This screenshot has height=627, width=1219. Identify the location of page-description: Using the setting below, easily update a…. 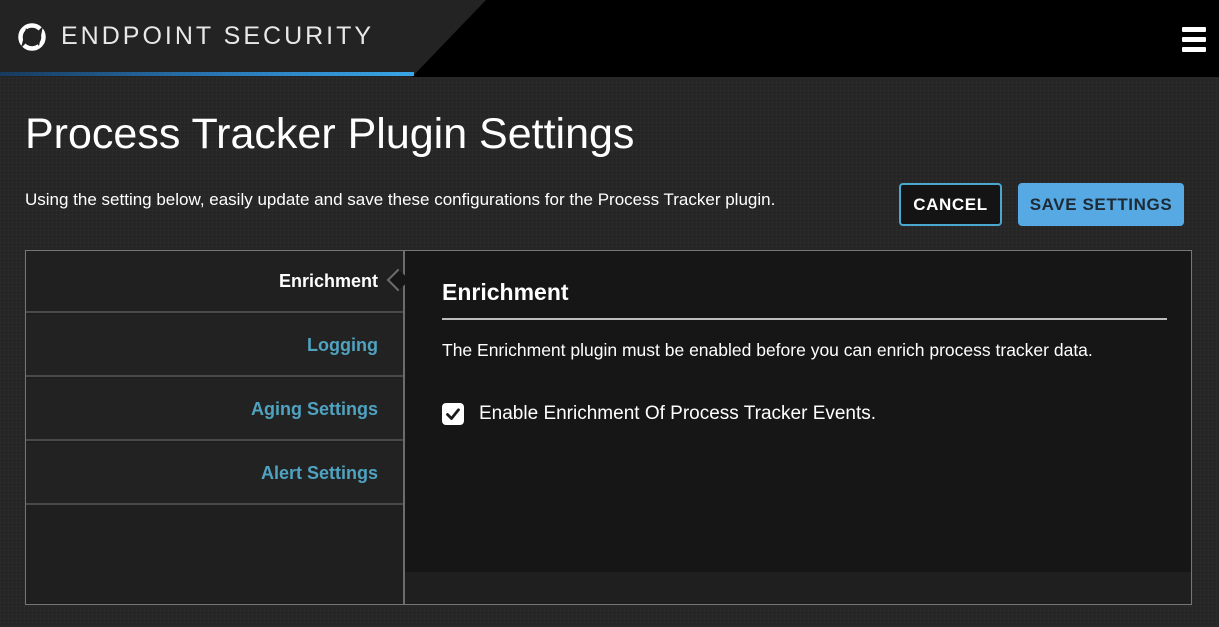
(400, 199).